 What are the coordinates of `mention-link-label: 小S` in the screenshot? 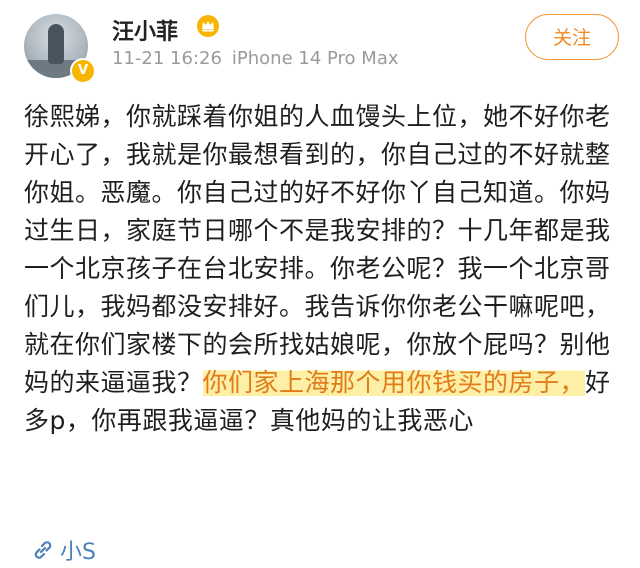 It's located at (78, 550).